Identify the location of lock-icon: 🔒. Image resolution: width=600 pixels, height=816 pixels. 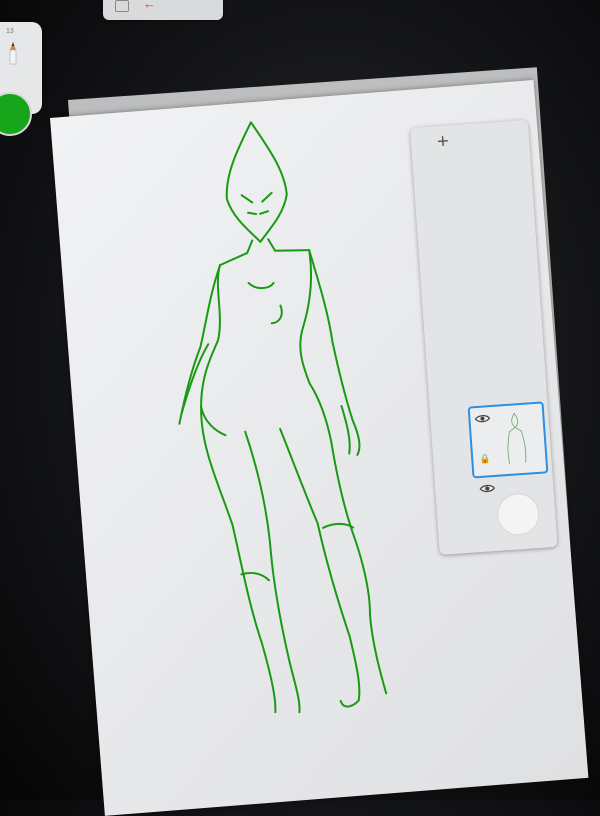
(485, 459).